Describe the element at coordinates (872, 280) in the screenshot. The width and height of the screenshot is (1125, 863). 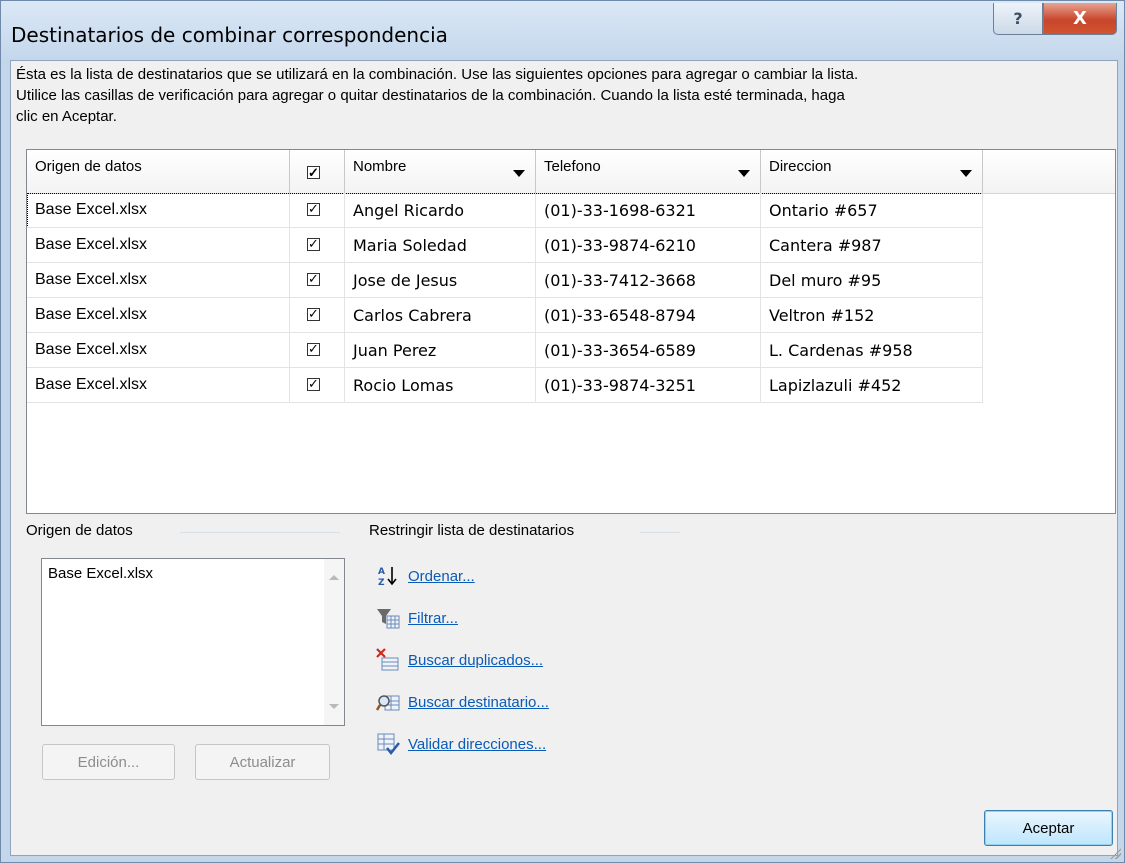
I see `direccion-cell: Del muro #95` at that location.